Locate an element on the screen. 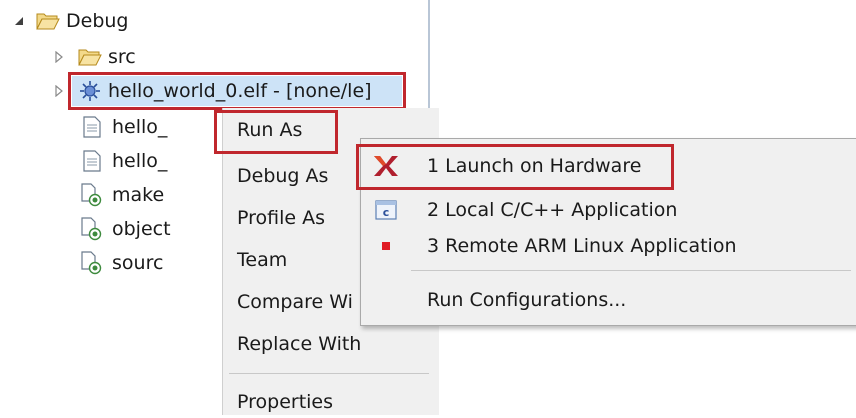 Image resolution: width=856 pixels, height=418 pixels. svg-text: c is located at coordinates (386, 212).